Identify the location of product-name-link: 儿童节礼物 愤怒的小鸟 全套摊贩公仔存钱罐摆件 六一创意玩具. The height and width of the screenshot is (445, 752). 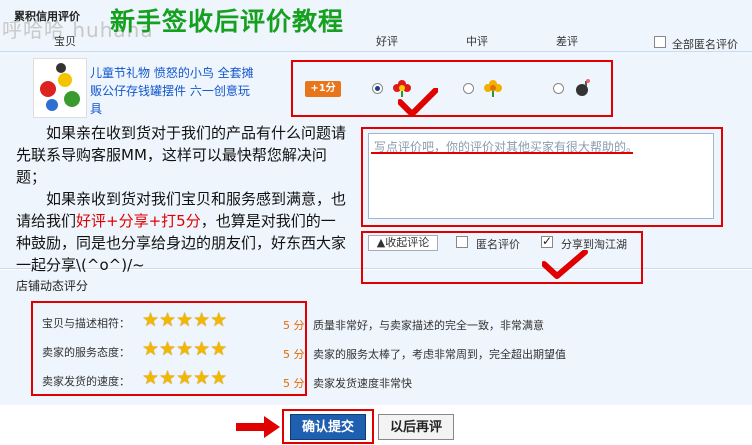
(175, 91).